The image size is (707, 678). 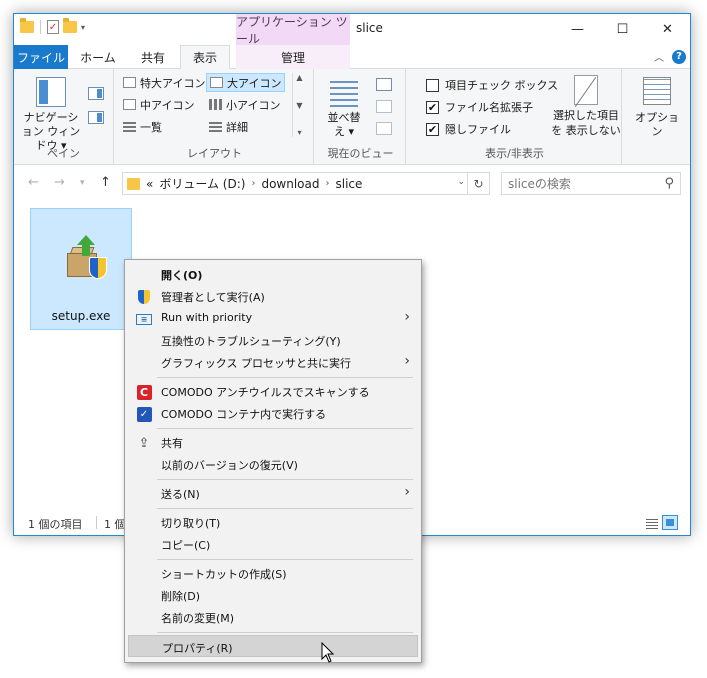 What do you see at coordinates (83, 27) in the screenshot?
I see `qat-customize-icon: ▾` at bounding box center [83, 27].